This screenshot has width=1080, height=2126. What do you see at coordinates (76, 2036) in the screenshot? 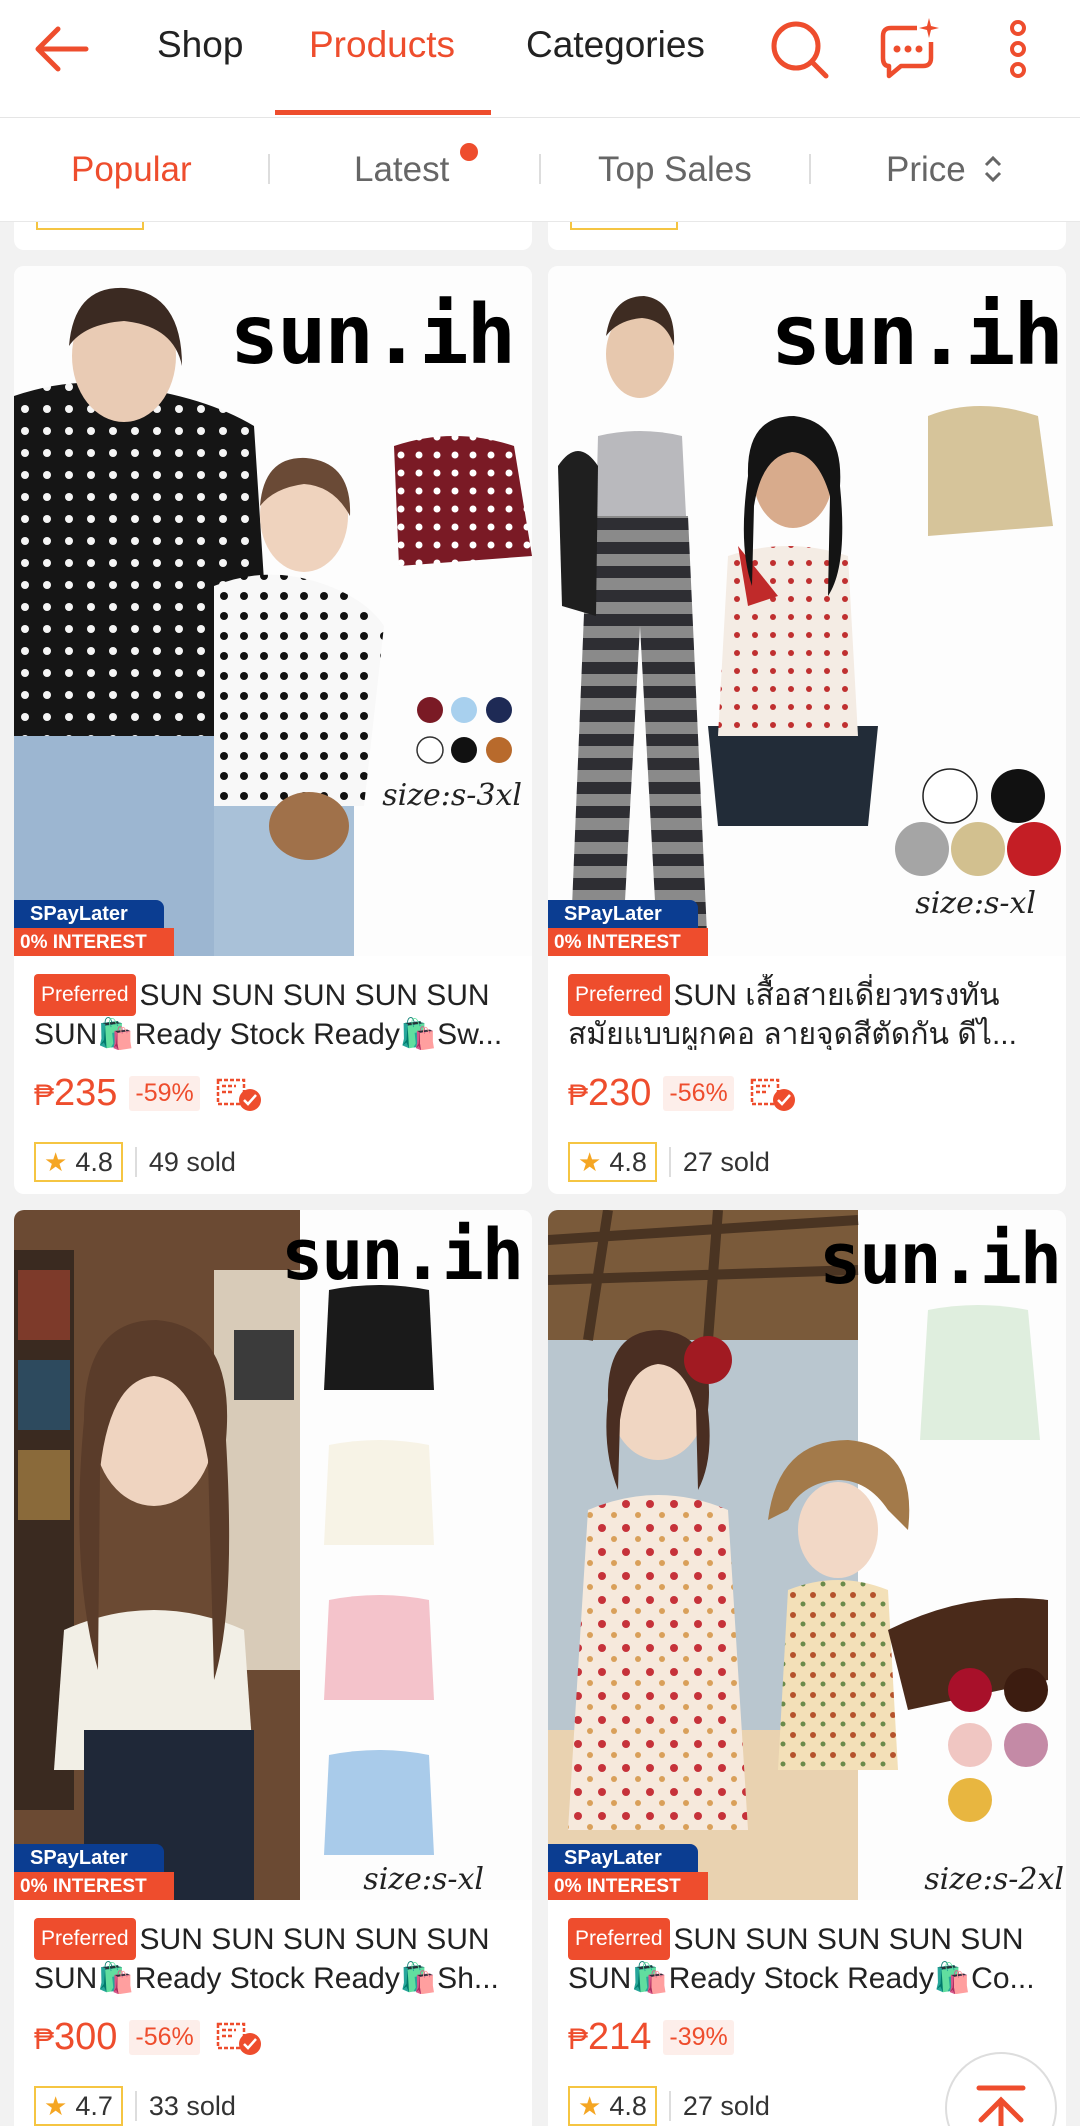
I see `product-price: ₱300` at bounding box center [76, 2036].